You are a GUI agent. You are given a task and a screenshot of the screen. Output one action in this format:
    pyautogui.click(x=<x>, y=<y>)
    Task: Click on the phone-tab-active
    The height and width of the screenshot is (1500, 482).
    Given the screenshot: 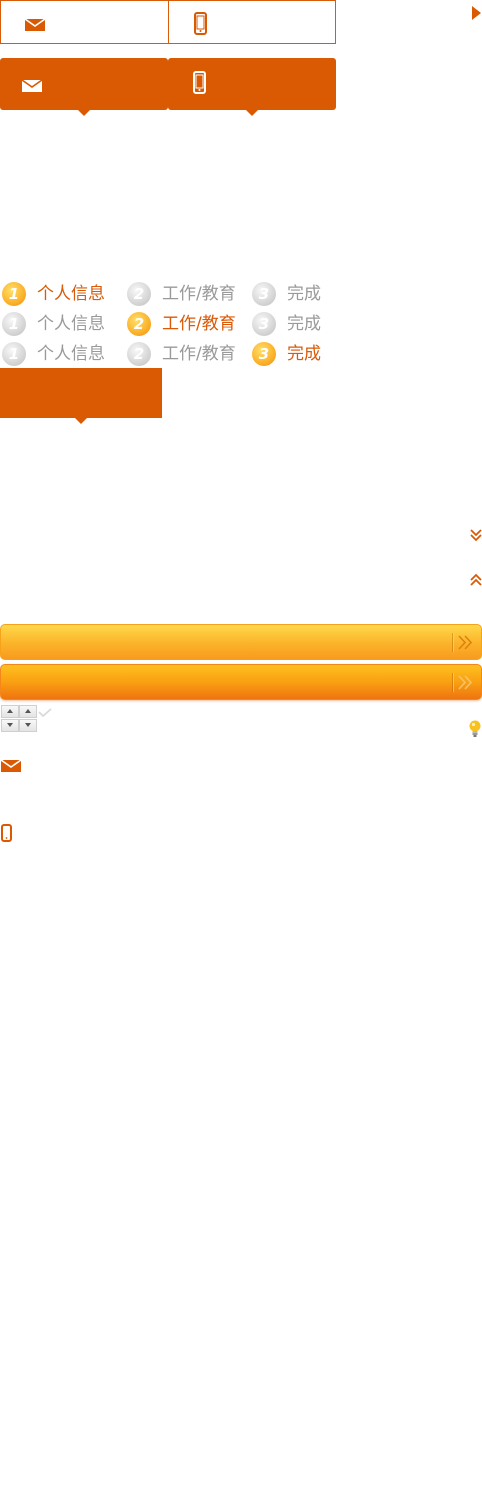 What is the action you would take?
    pyautogui.click(x=252, y=84)
    